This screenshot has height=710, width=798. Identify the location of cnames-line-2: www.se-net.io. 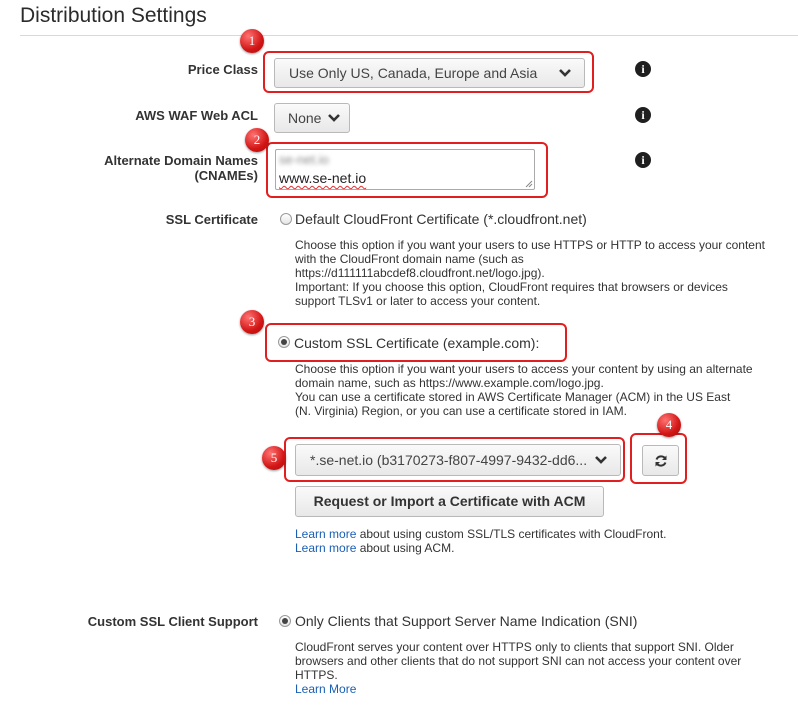
(323, 178).